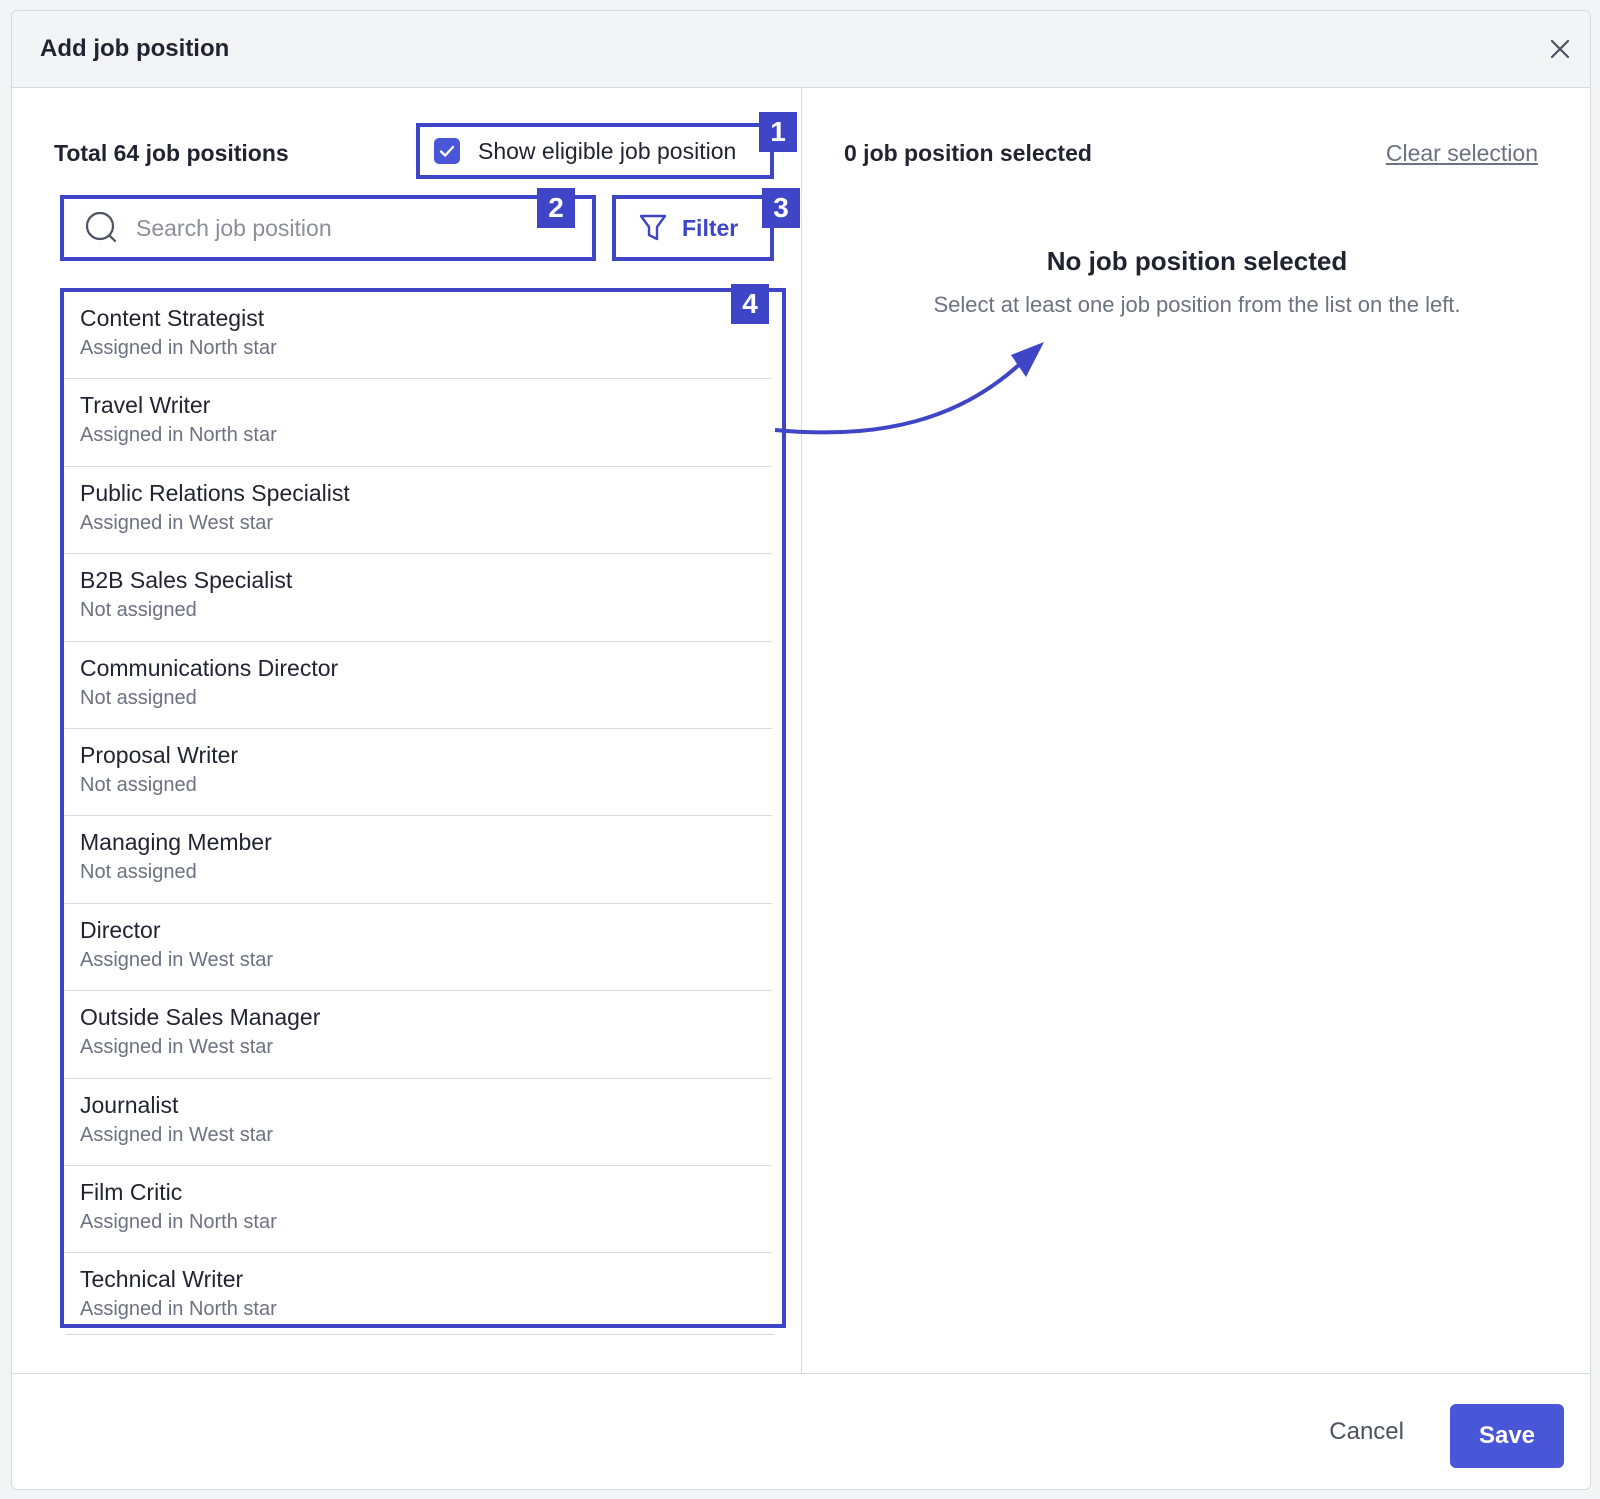 This screenshot has height=1499, width=1600. I want to click on close-button, so click(1560, 49).